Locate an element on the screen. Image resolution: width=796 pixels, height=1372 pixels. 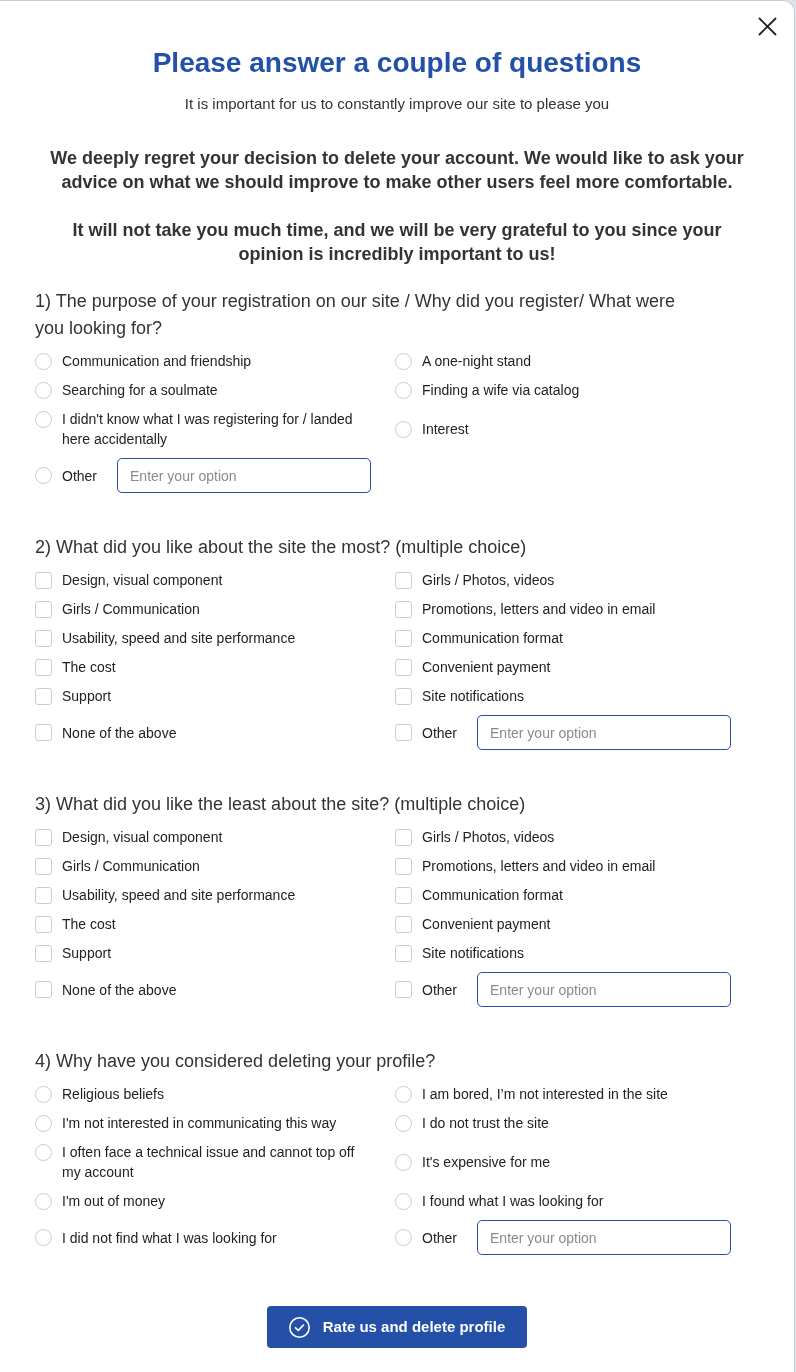
option-label: I do not trust the site is located at coordinates (485, 1123).